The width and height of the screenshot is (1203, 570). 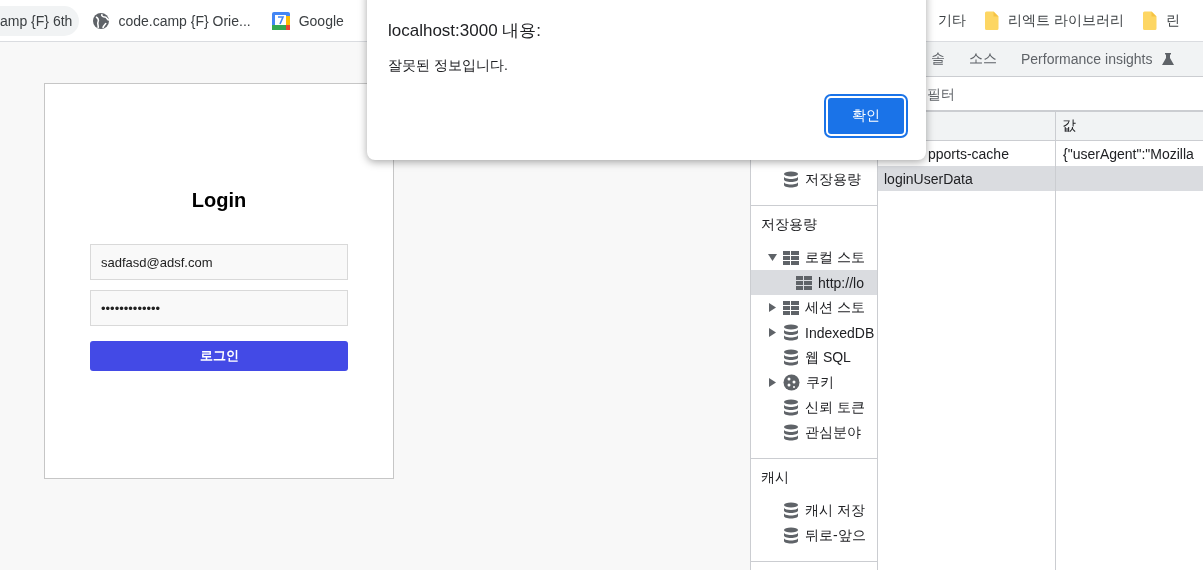 What do you see at coordinates (280, 20) in the screenshot?
I see `calendar-icon` at bounding box center [280, 20].